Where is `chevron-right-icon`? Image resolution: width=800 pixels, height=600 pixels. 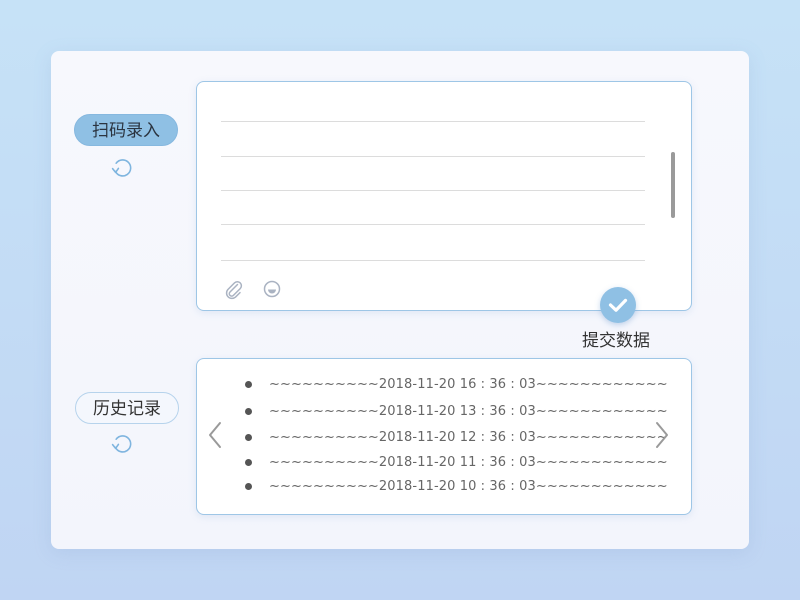 chevron-right-icon is located at coordinates (662, 435).